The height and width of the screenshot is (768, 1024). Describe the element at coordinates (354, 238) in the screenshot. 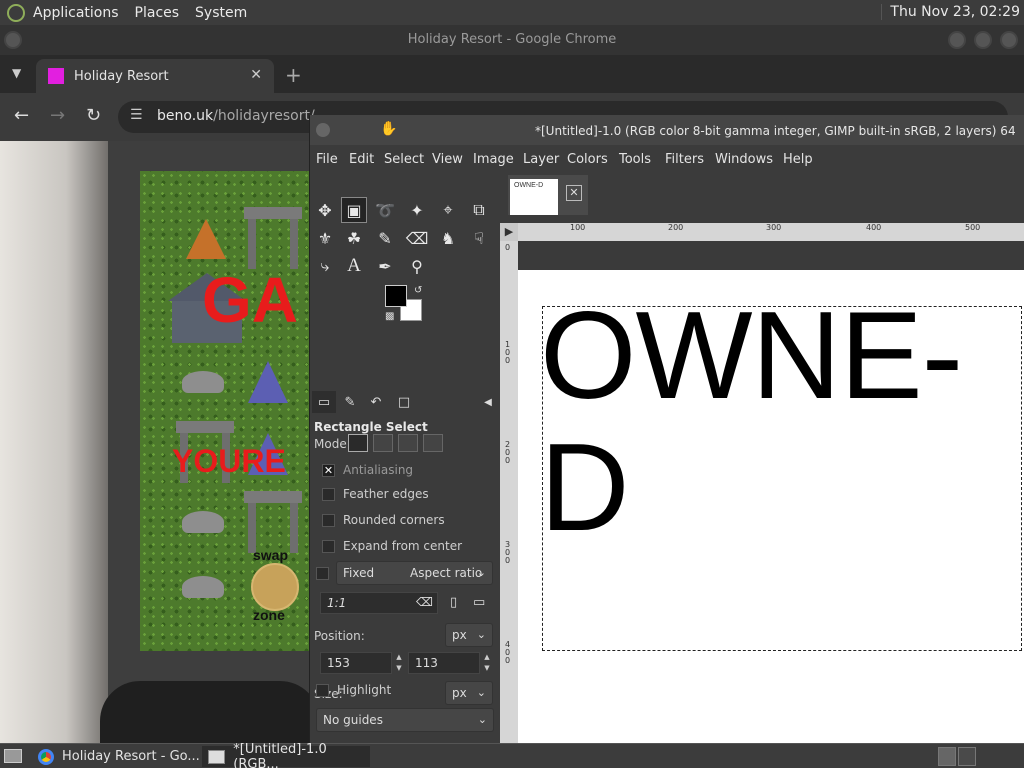

I see `bucket-fill-tool-icon: ☘` at that location.